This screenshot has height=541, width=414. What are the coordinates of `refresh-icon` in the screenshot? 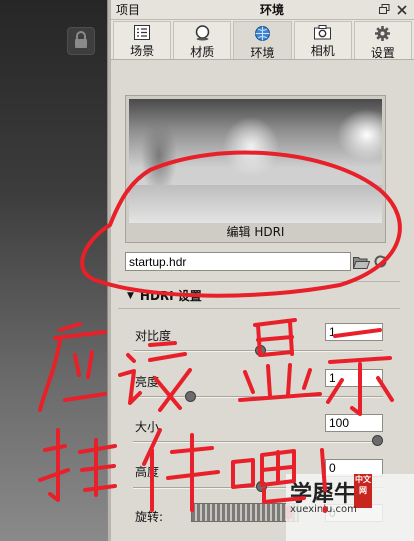 It's located at (380, 262).